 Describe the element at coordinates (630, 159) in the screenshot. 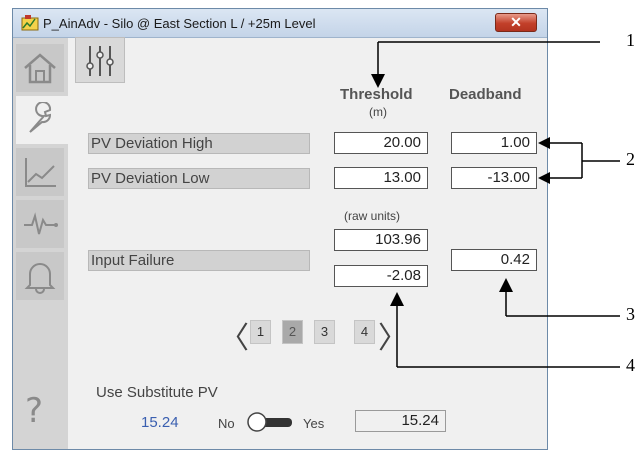

I see `callout-number: 2` at that location.